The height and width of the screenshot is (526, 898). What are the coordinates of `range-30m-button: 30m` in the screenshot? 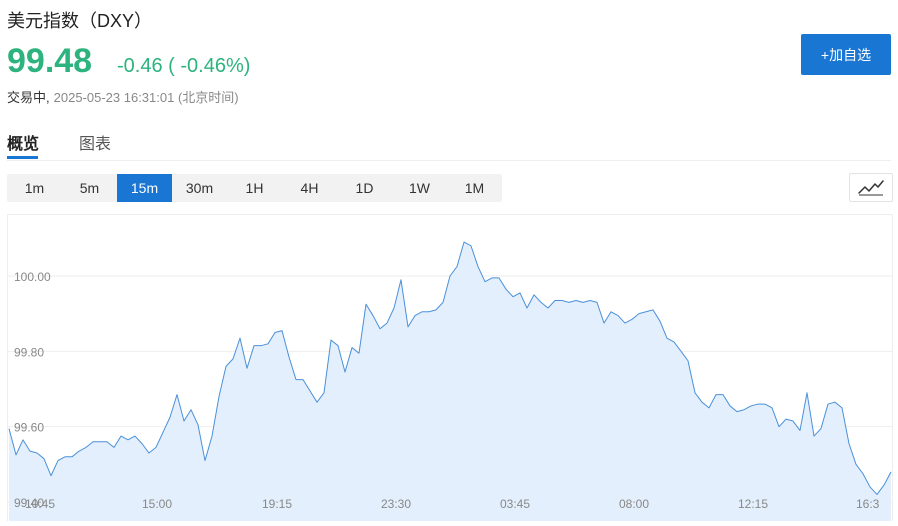 It's located at (199, 188).